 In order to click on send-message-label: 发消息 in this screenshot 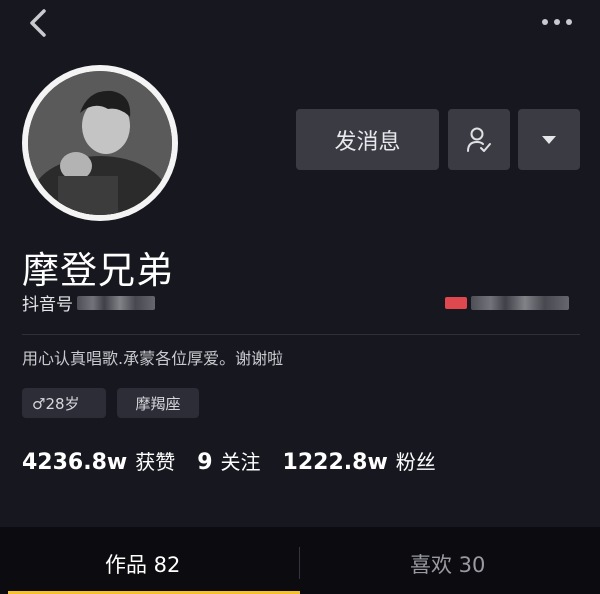, I will do `click(367, 142)`.